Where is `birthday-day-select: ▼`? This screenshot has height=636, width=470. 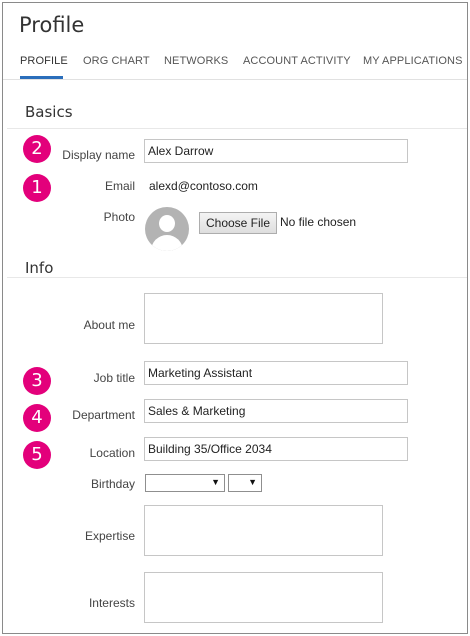
birthday-day-select: ▼ is located at coordinates (245, 483).